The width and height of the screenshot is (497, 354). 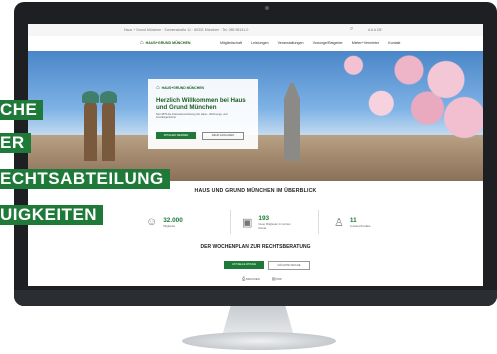 I want to click on print-label: DRUCKEN, so click(x=252, y=279).